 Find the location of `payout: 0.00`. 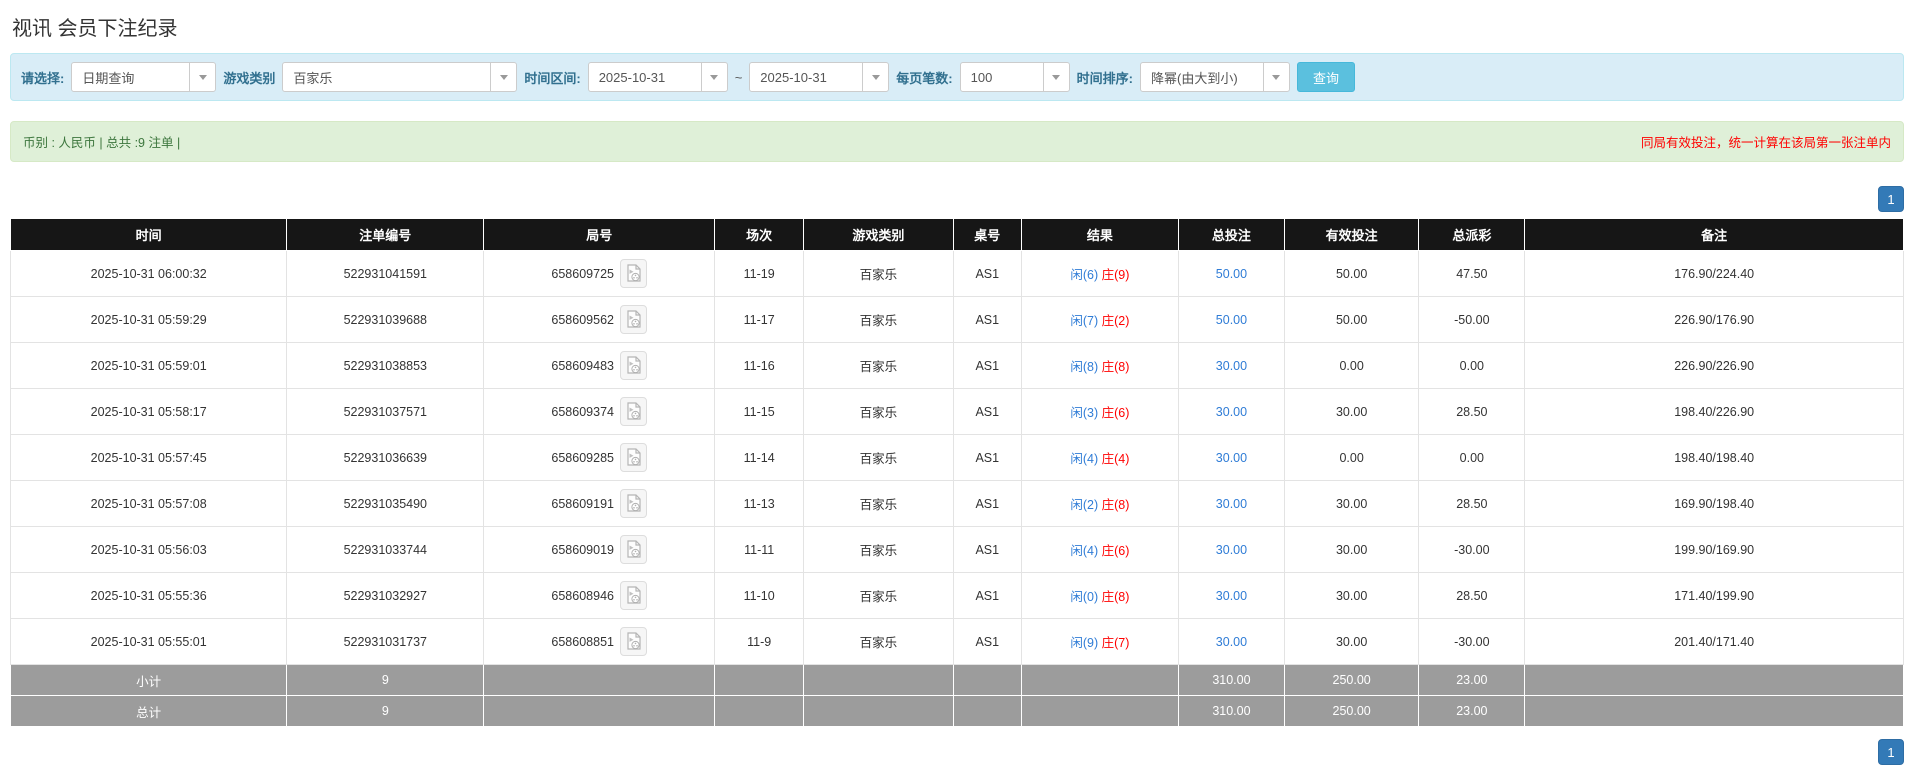

payout: 0.00 is located at coordinates (1472, 365).